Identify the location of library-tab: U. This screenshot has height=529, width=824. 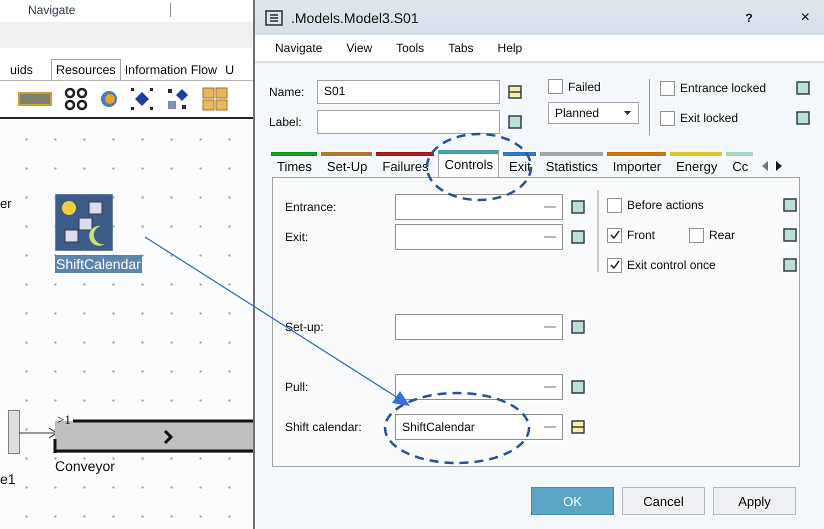
(229, 70).